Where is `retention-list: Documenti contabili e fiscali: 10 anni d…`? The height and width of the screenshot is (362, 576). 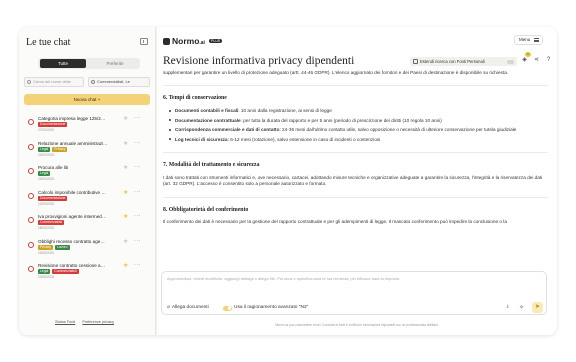 retention-list: Documenti contabili e fiscali: 10 anni d… is located at coordinates (355, 125).